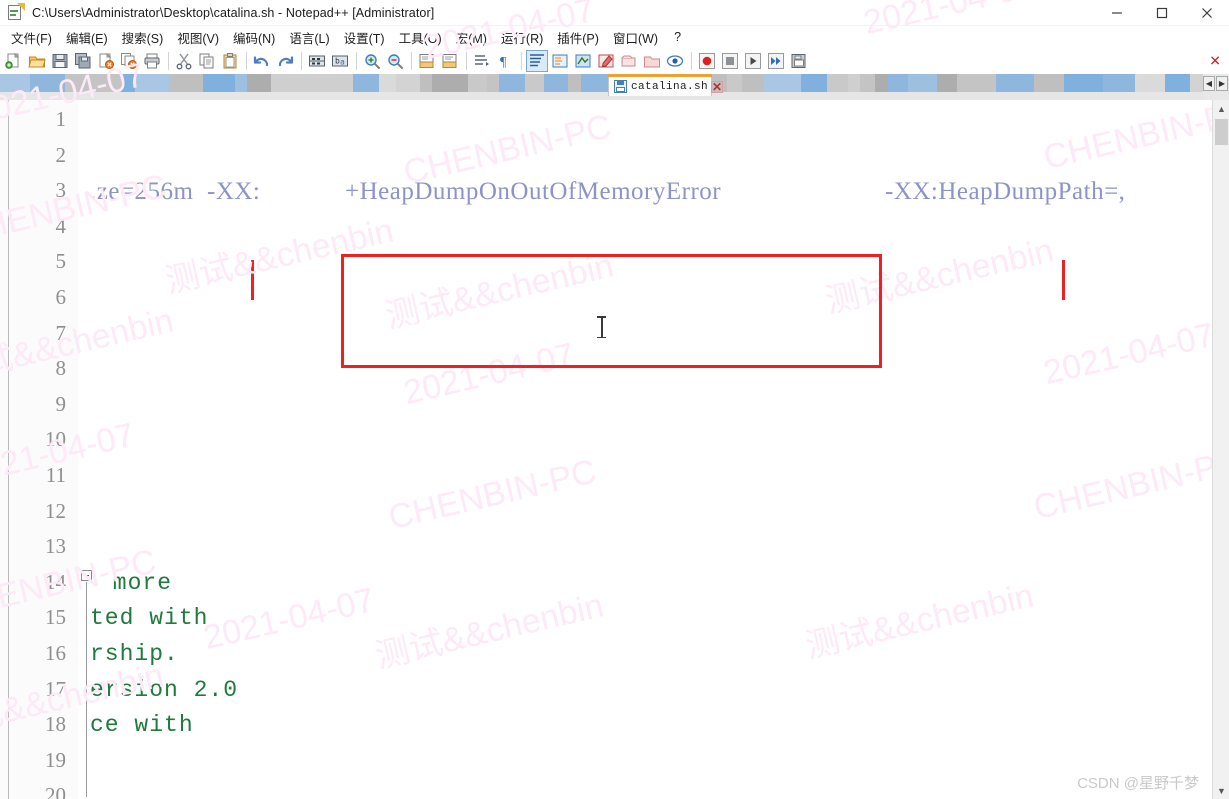 This screenshot has width=1229, height=799. I want to click on menu-language: 语言(L), so click(309, 37).